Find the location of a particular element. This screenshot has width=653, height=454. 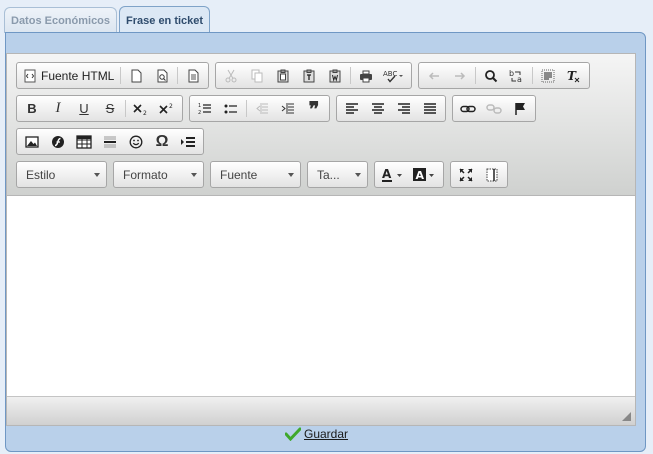

align-left-icon is located at coordinates (352, 108).